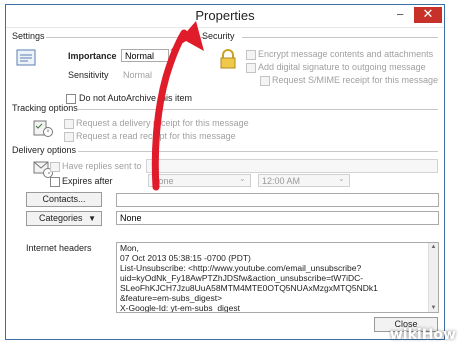  What do you see at coordinates (177, 106) in the screenshot?
I see `red-arrow-annotation` at bounding box center [177, 106].